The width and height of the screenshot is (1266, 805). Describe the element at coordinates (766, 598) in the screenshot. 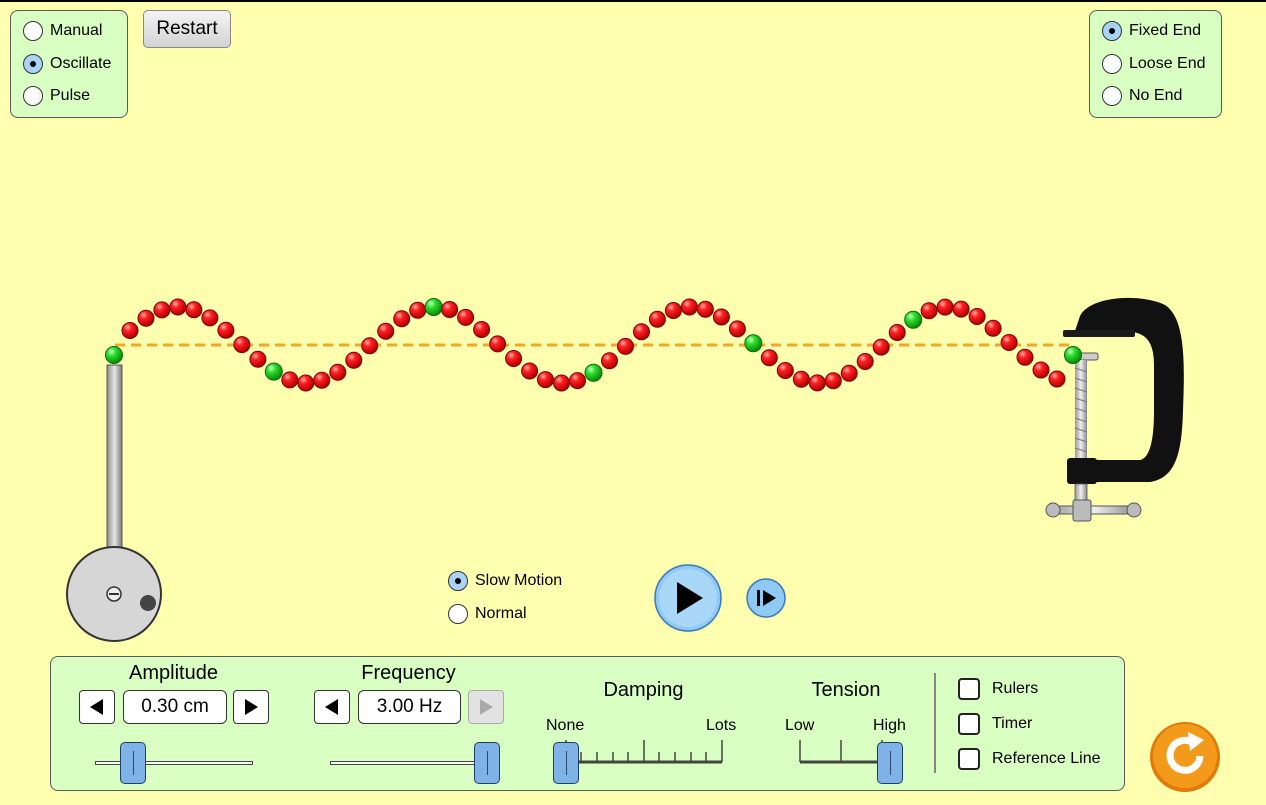

I see `step-button` at that location.